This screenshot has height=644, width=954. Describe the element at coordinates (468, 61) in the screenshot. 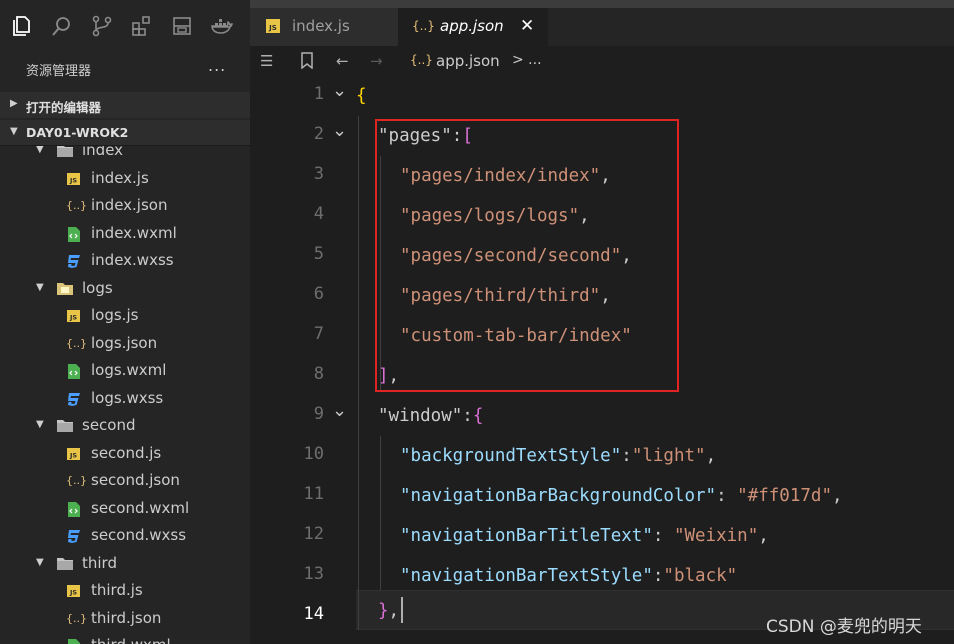

I see `breadcrumb-file: app.json` at that location.